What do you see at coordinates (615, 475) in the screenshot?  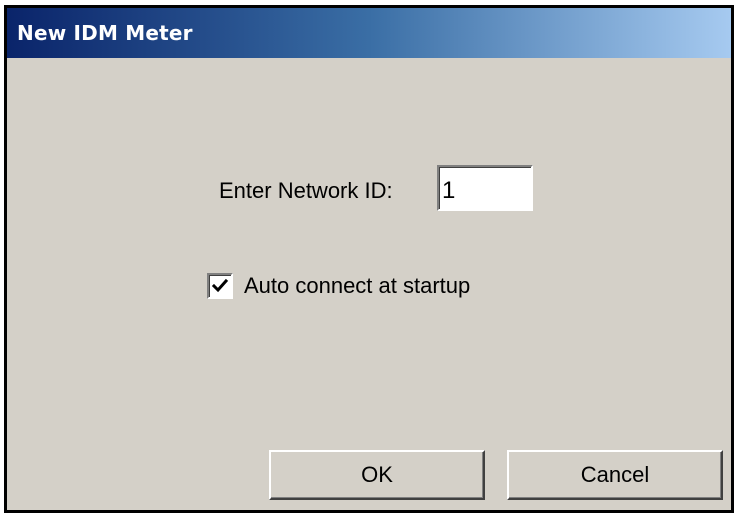 I see `cancel-button: Cancel` at bounding box center [615, 475].